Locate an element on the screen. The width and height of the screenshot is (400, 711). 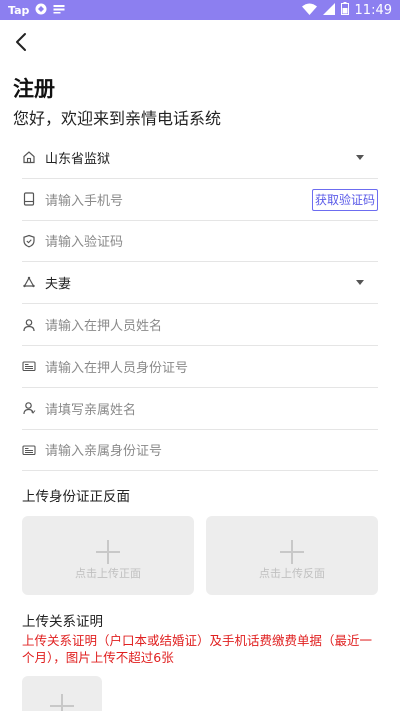
relative-id-field: 请输入亲属身份证号 is located at coordinates (200, 451).